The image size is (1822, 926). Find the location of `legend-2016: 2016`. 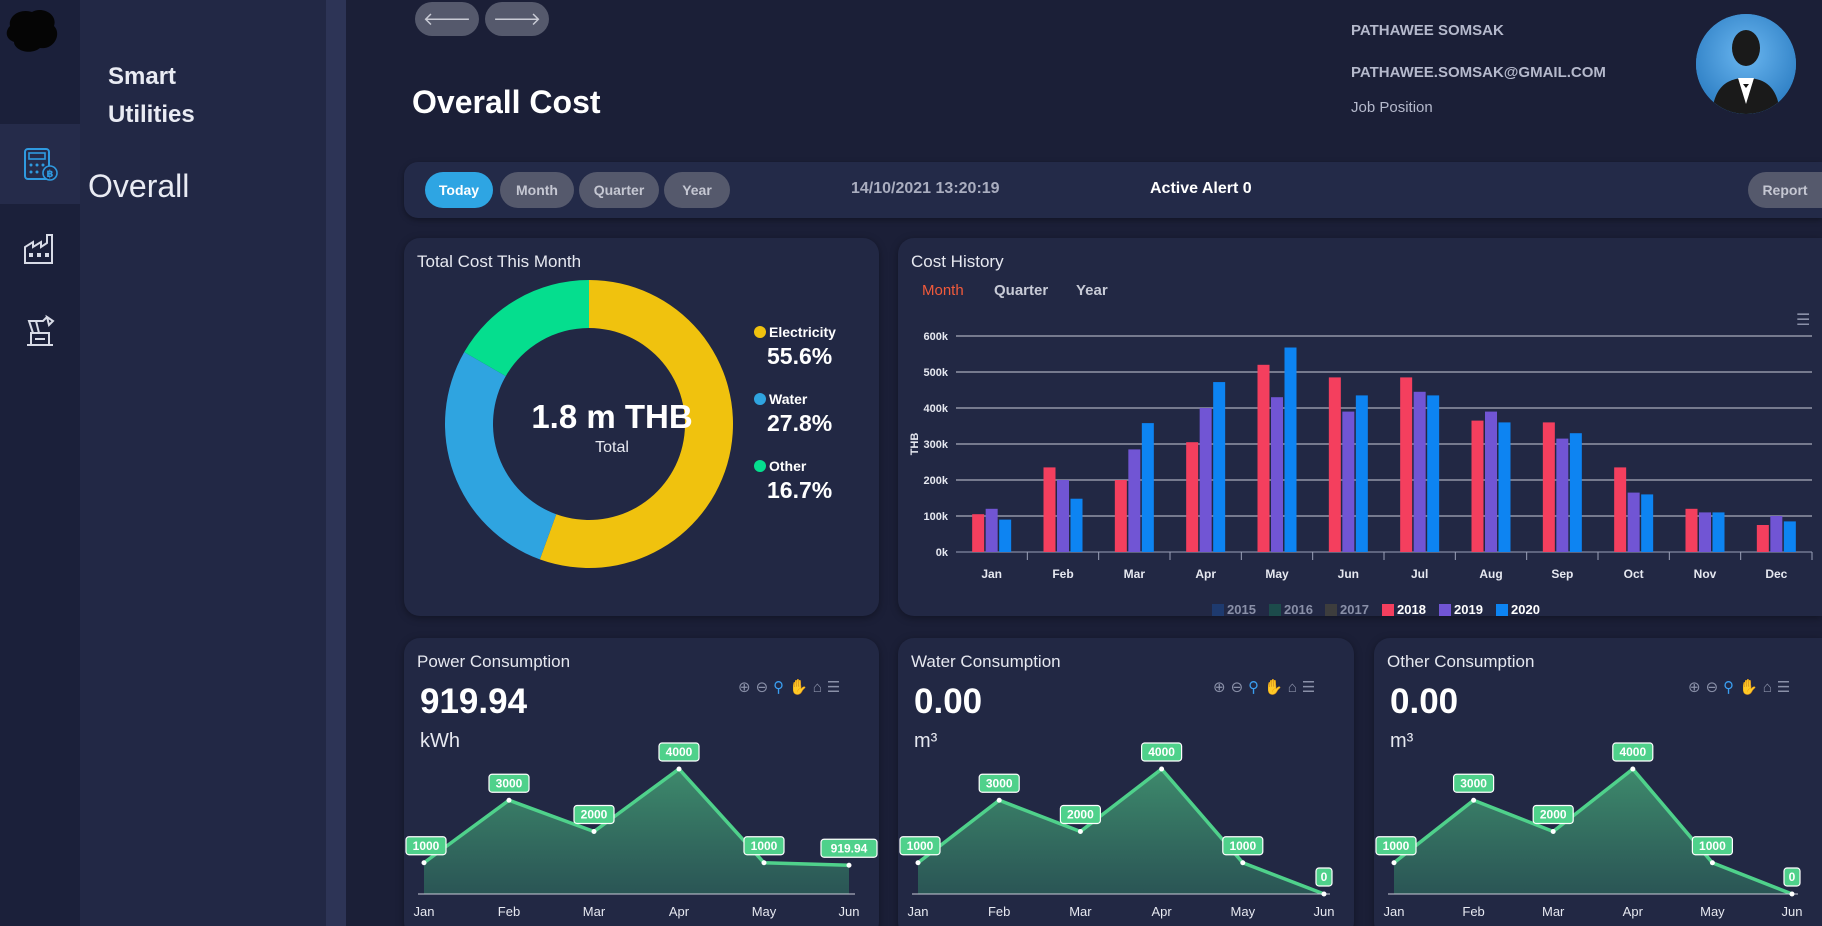

legend-2016: 2016 is located at coordinates (1291, 609).